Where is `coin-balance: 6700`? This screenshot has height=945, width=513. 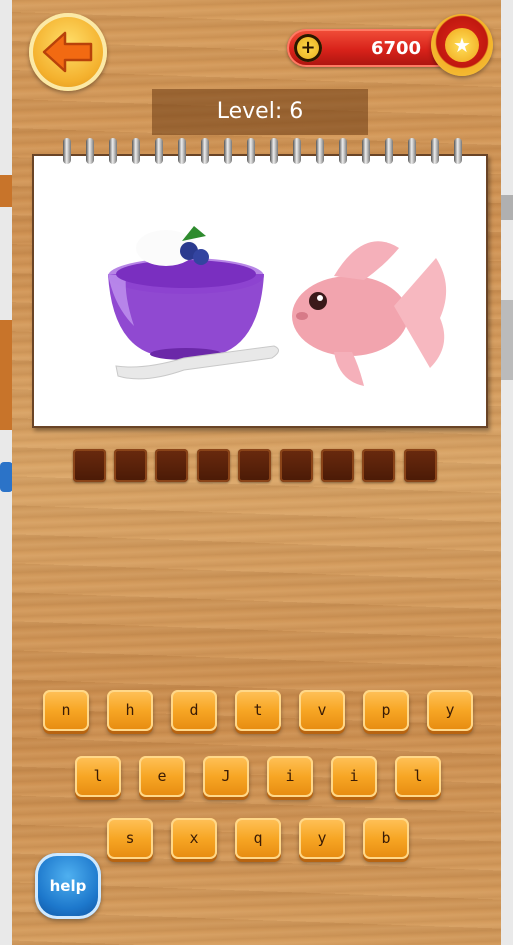 coin-balance: 6700 is located at coordinates (396, 48).